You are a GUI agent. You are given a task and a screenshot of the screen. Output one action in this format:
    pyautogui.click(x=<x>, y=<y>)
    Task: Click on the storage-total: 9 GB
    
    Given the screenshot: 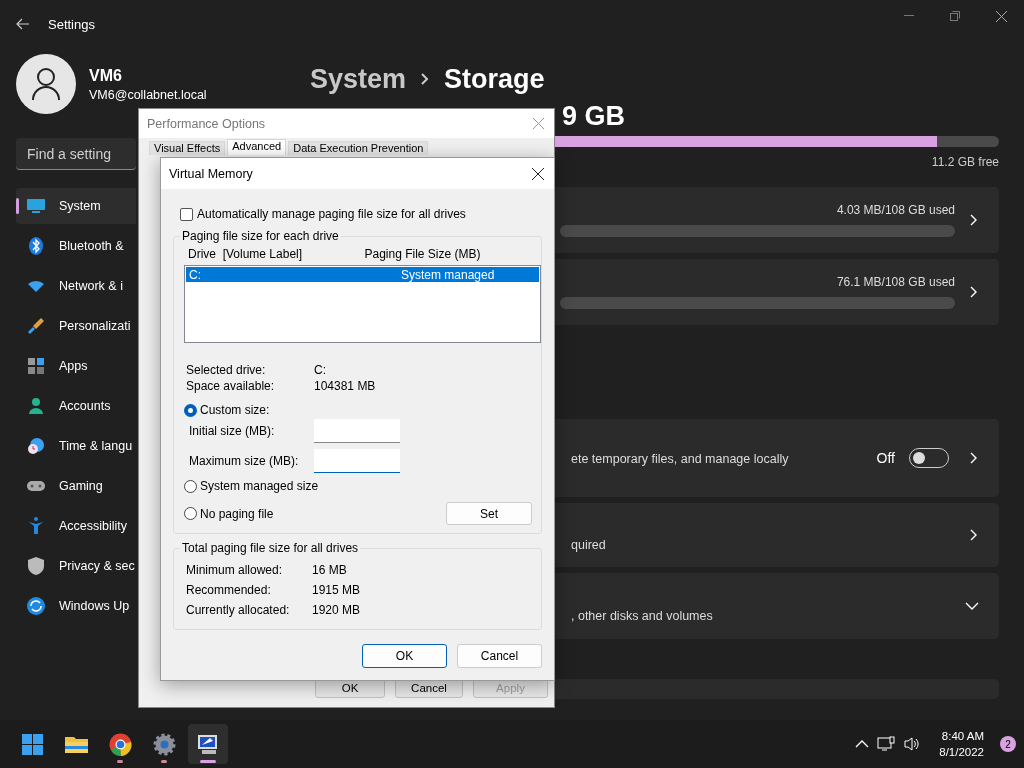 What is the action you would take?
    pyautogui.click(x=594, y=116)
    